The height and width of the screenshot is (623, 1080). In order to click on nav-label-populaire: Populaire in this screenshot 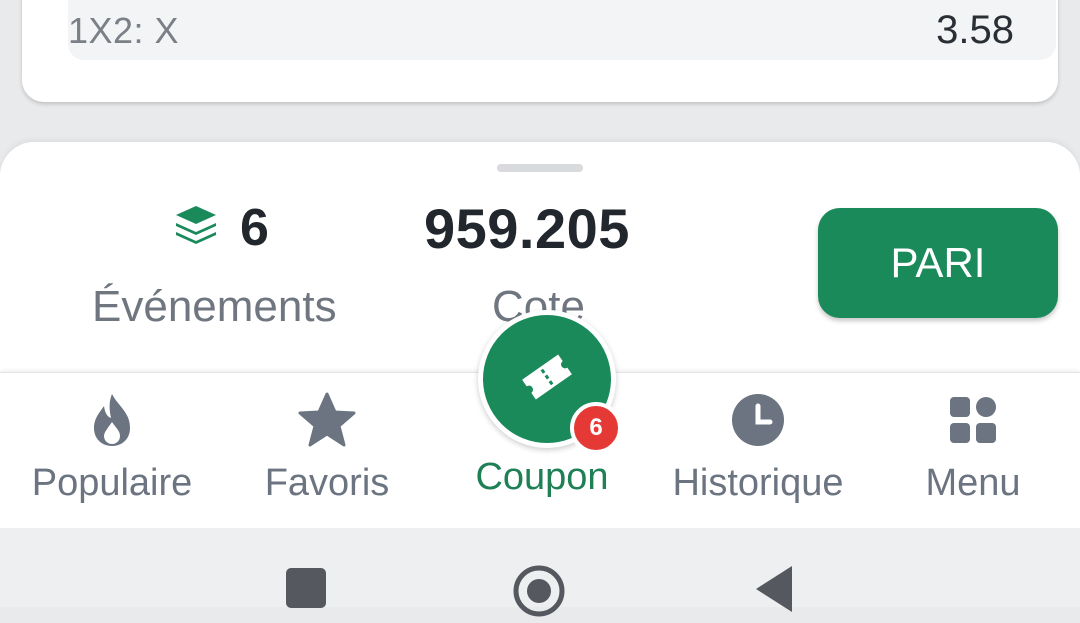, I will do `click(112, 483)`.